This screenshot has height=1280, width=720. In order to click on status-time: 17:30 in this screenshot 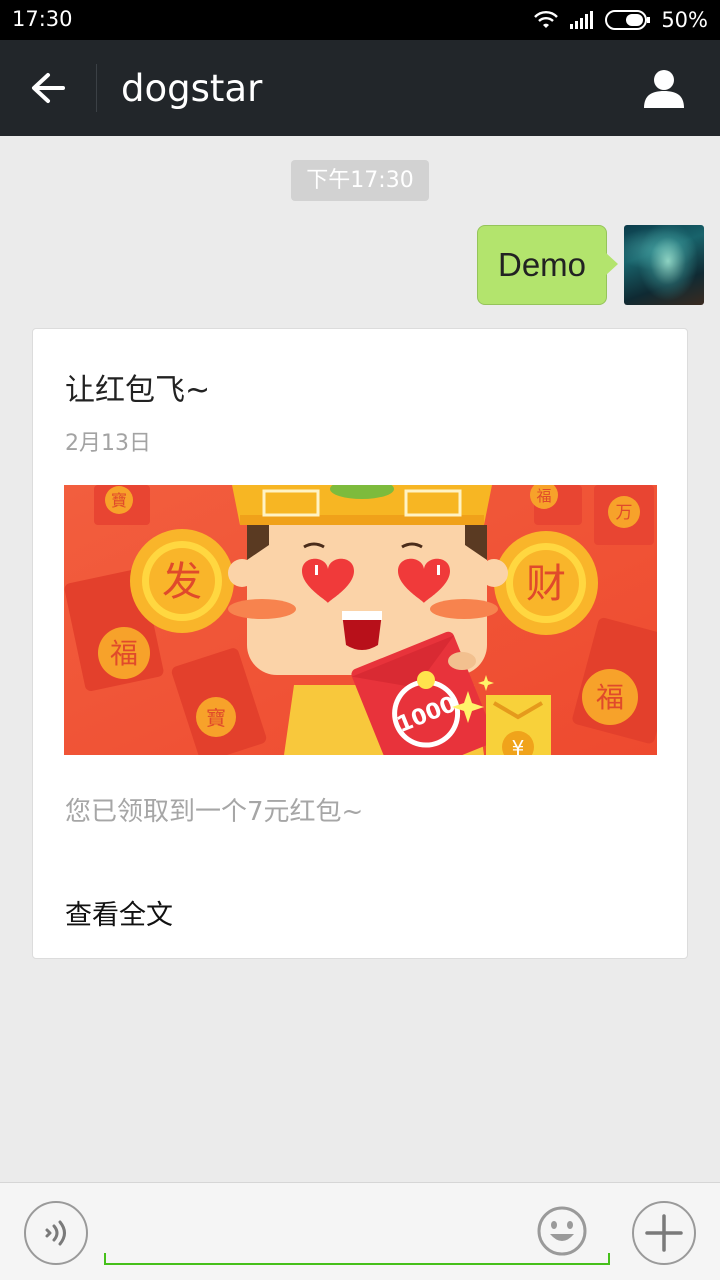, I will do `click(42, 19)`.